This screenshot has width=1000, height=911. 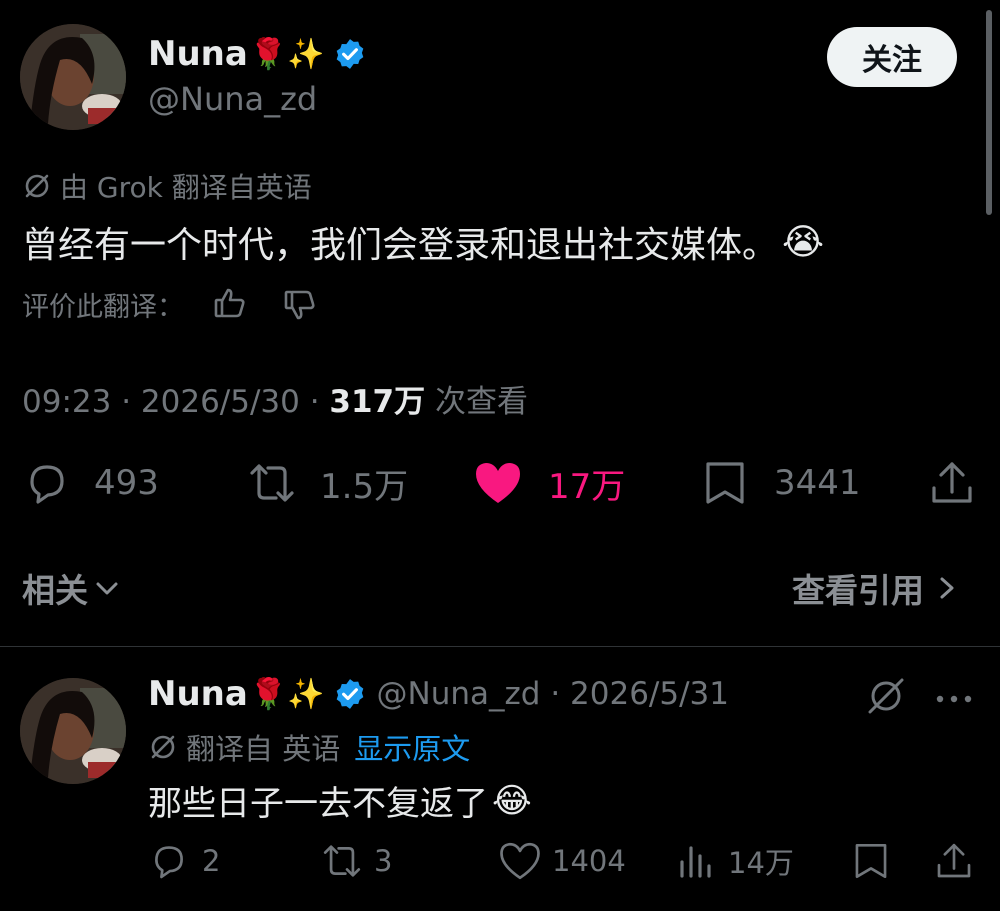 I want to click on thumbs-up-icon, so click(x=230, y=304).